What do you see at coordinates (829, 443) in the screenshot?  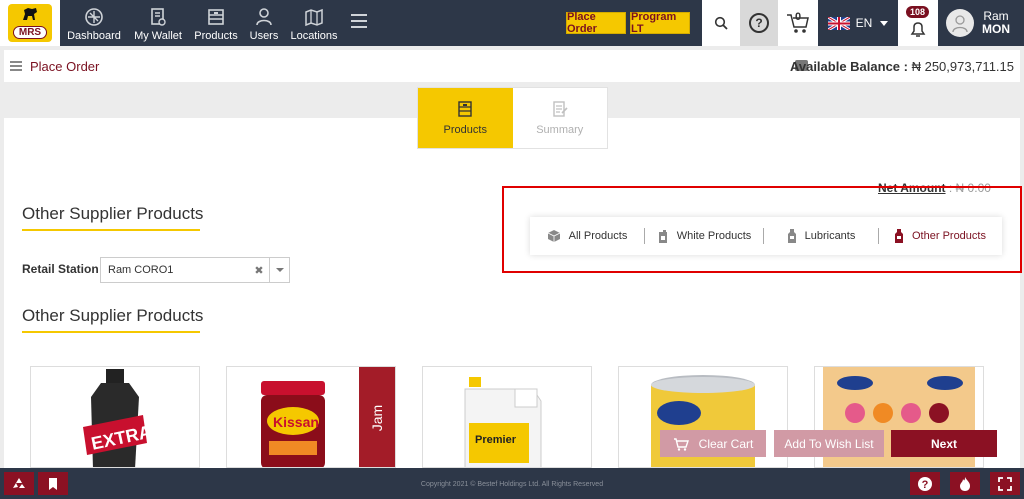 I see `add-to-wish-list-button: Add To Wish List` at bounding box center [829, 443].